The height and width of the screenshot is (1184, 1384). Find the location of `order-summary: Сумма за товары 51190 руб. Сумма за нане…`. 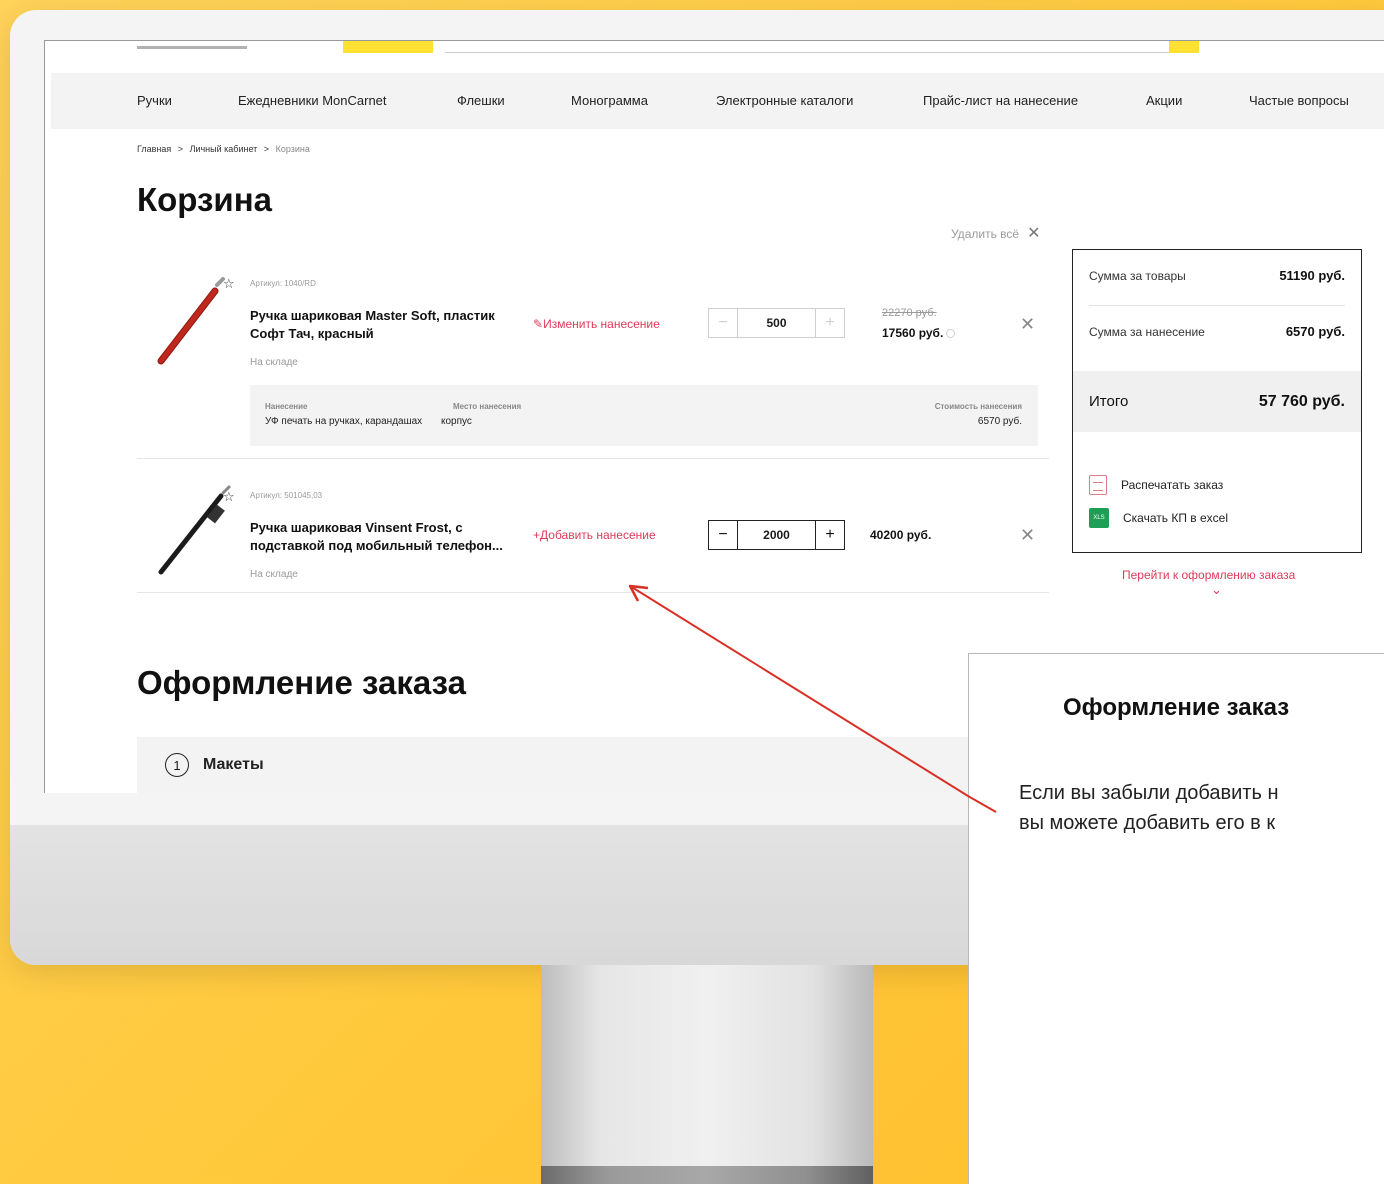

order-summary: Сумма за товары 51190 руб. Сумма за нане… is located at coordinates (1217, 401).